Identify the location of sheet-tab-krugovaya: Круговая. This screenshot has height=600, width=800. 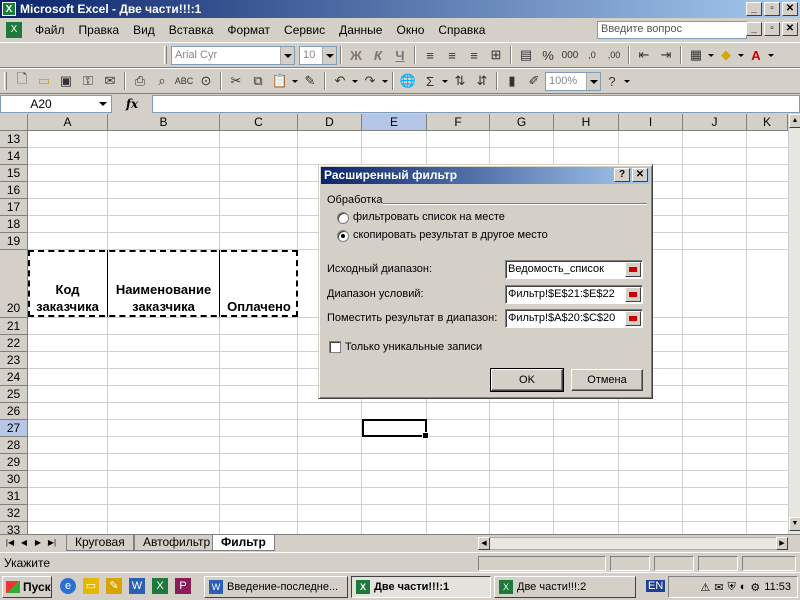
(100, 543).